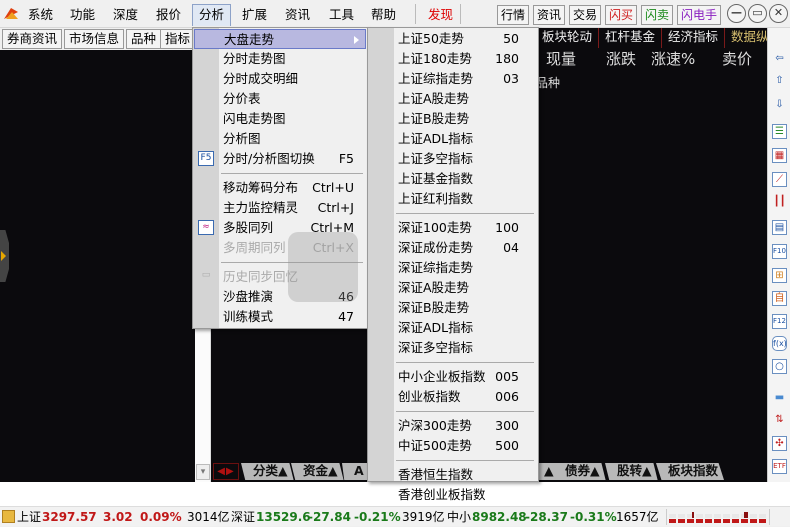  Describe the element at coordinates (779, 59) in the screenshot. I see `arrow-left-icon: ⇦` at that location.